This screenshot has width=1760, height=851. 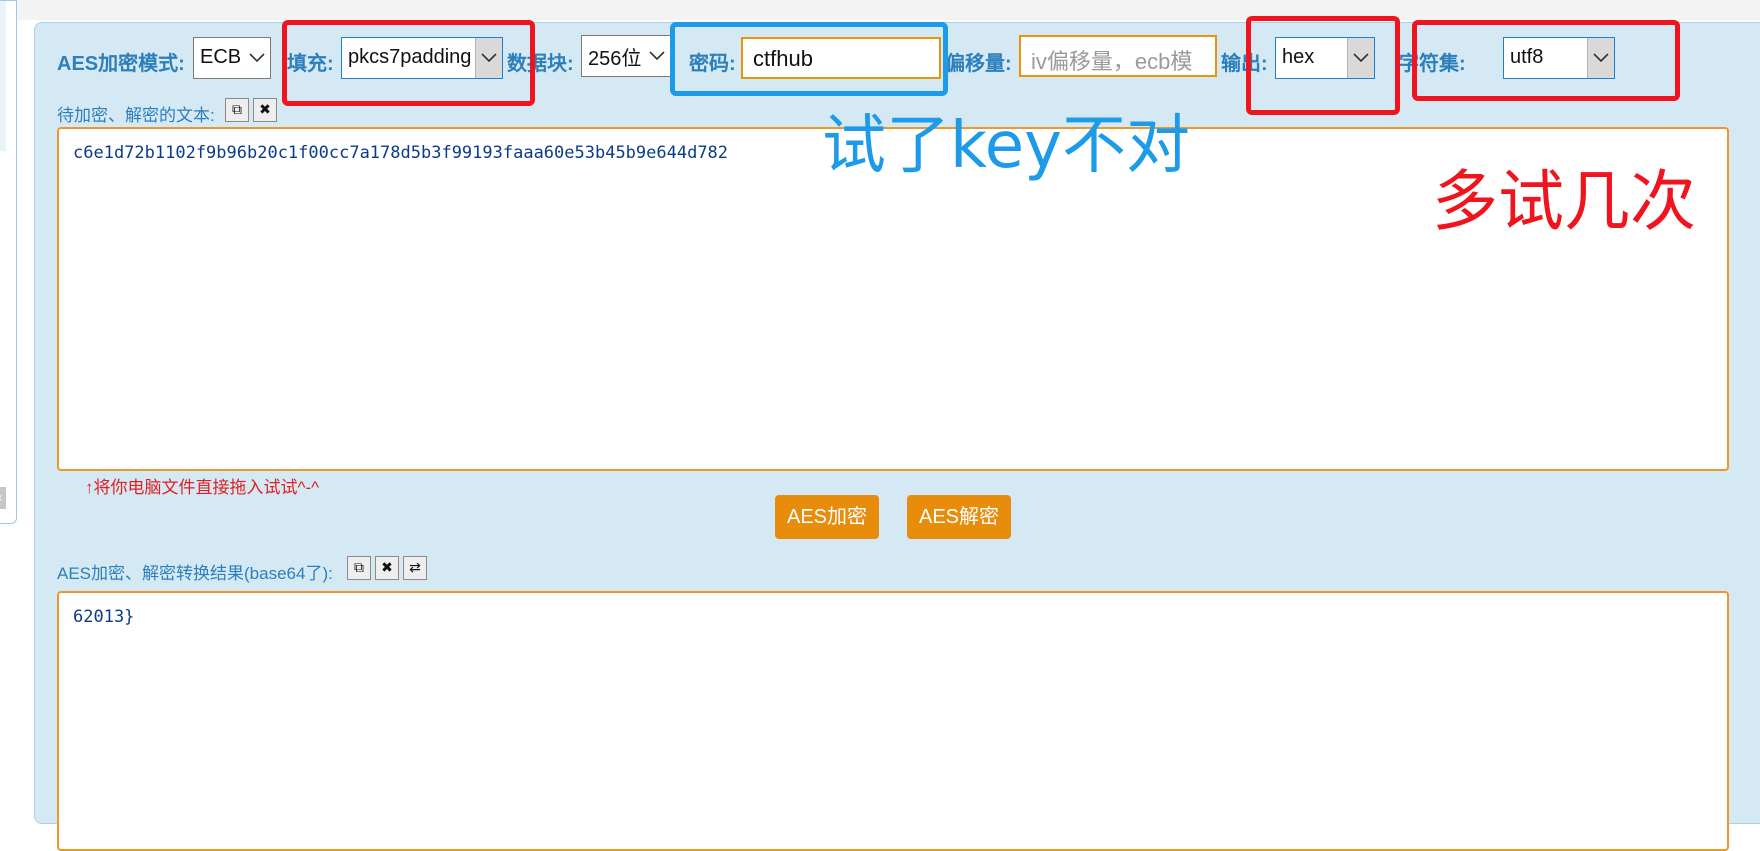 I want to click on drag-file-hint: ↑将你电脑文件直接拖入试试^-^, so click(x=202, y=487).